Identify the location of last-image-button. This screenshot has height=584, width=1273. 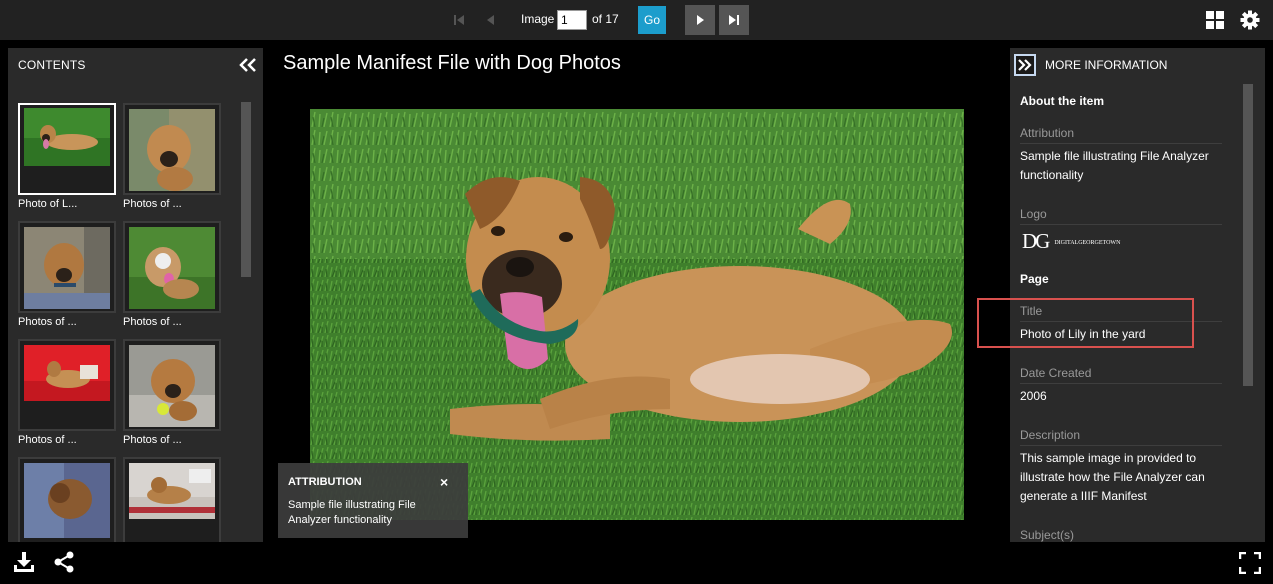
(734, 20).